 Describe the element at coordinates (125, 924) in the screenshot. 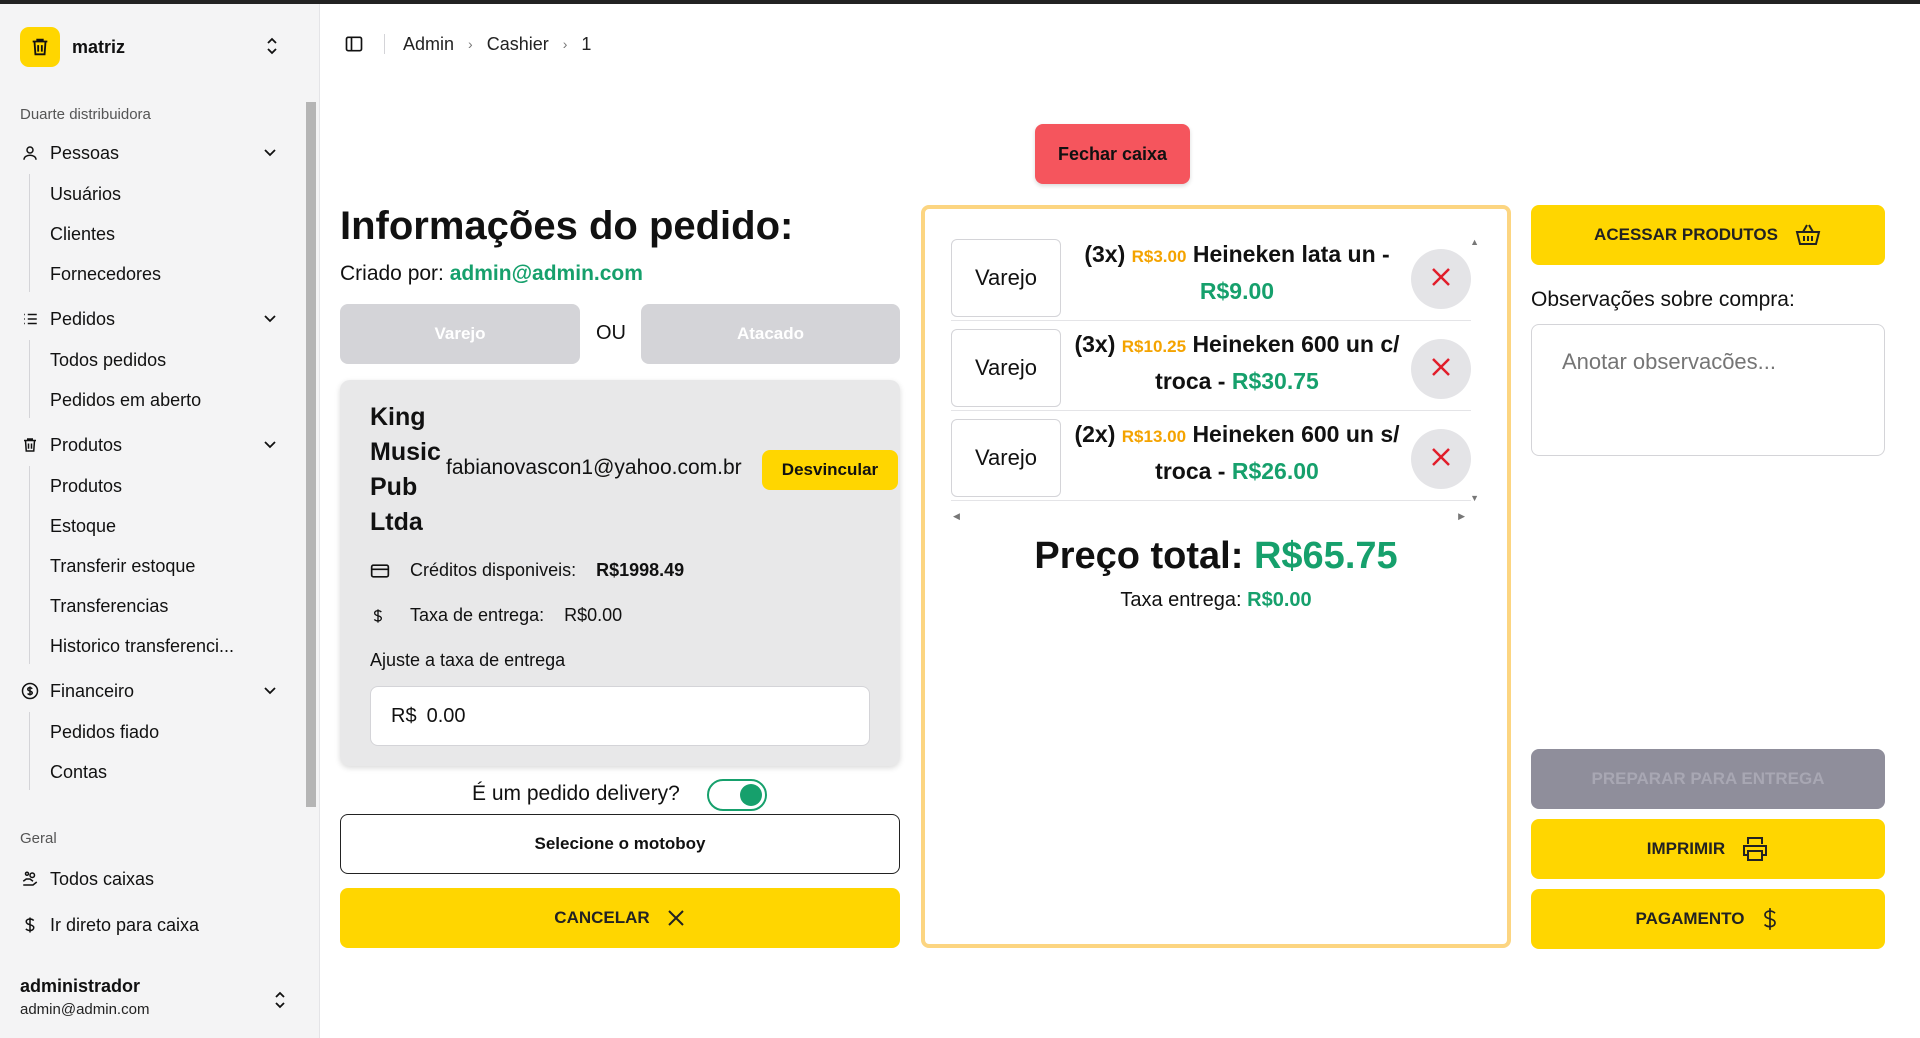

I see `ir-direto-caixa-label: Ir direto para caixa` at that location.